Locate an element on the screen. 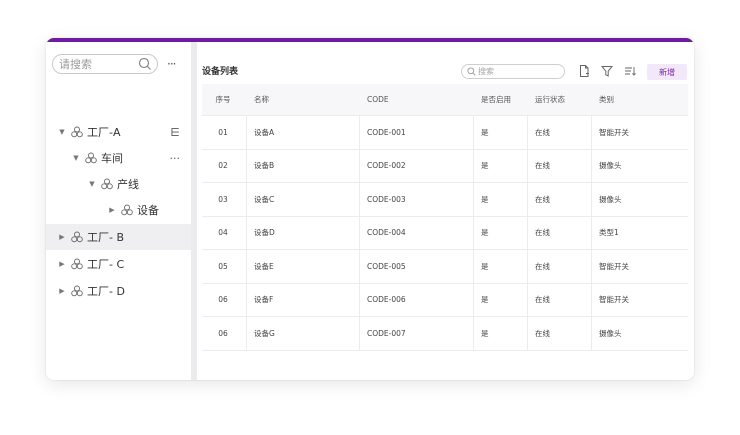  add-button: 新增 is located at coordinates (667, 72).